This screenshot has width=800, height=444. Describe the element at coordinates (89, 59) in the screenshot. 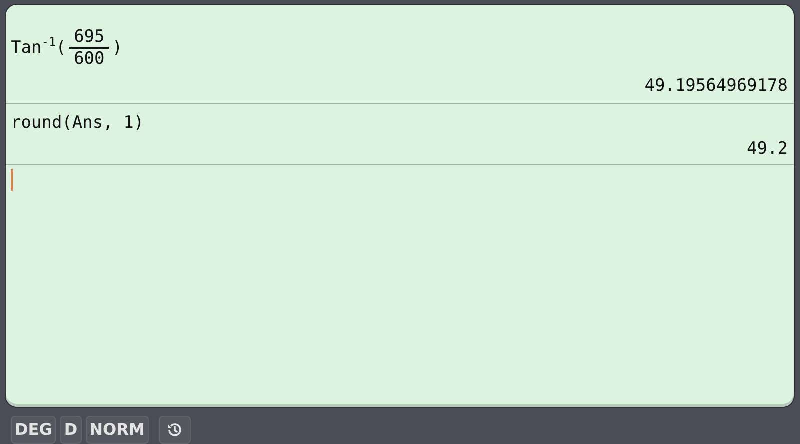

I see `denominator: 600` at that location.